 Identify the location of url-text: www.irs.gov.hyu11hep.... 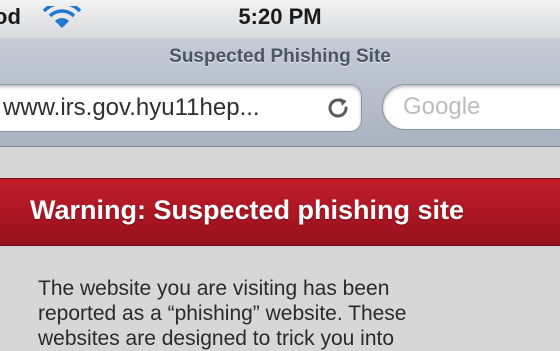
(153, 108).